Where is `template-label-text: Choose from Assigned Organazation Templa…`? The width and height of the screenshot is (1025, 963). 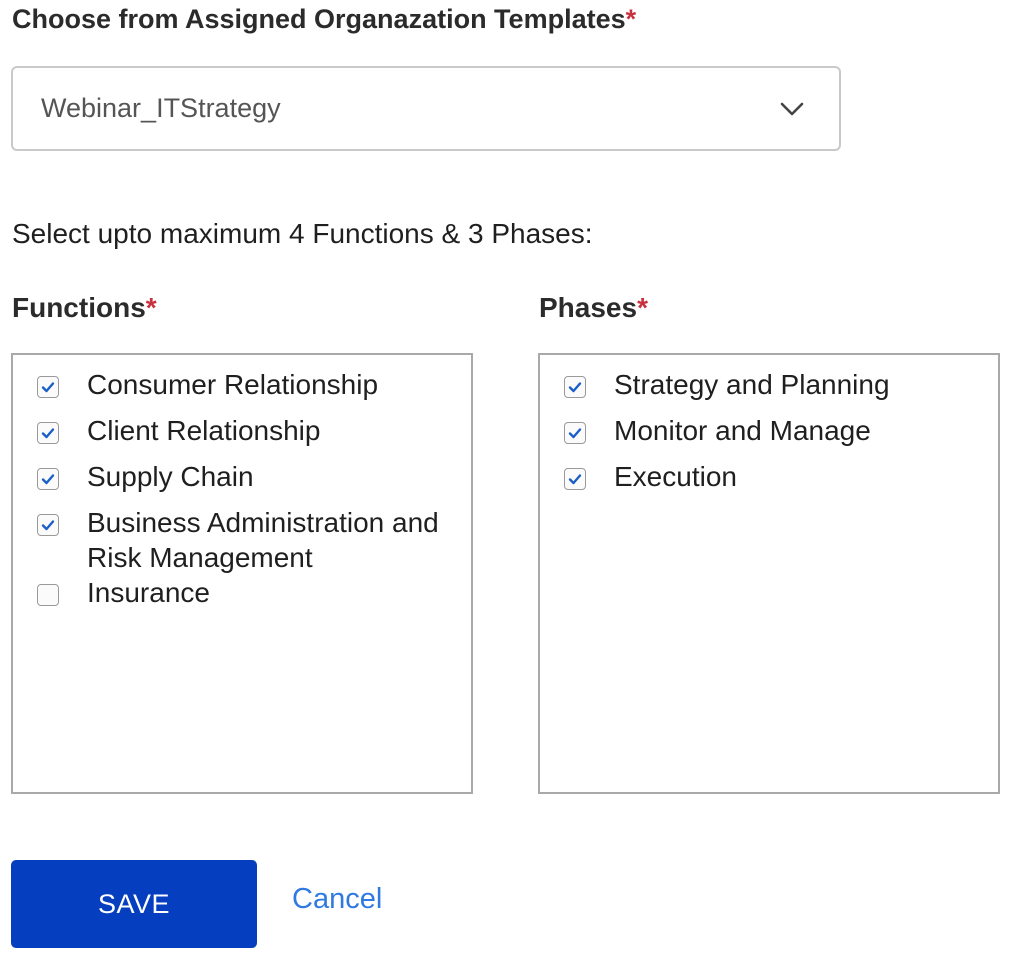 template-label-text: Choose from Assigned Organazation Templa… is located at coordinates (319, 19).